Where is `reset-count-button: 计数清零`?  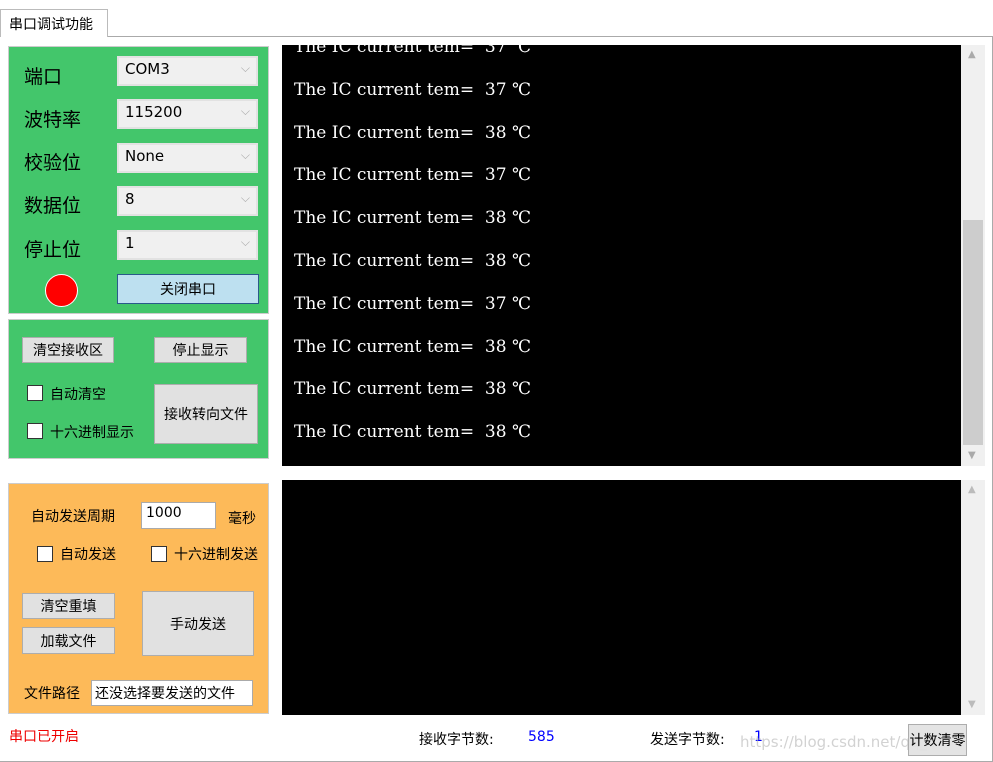 reset-count-button: 计数清零 is located at coordinates (937, 740).